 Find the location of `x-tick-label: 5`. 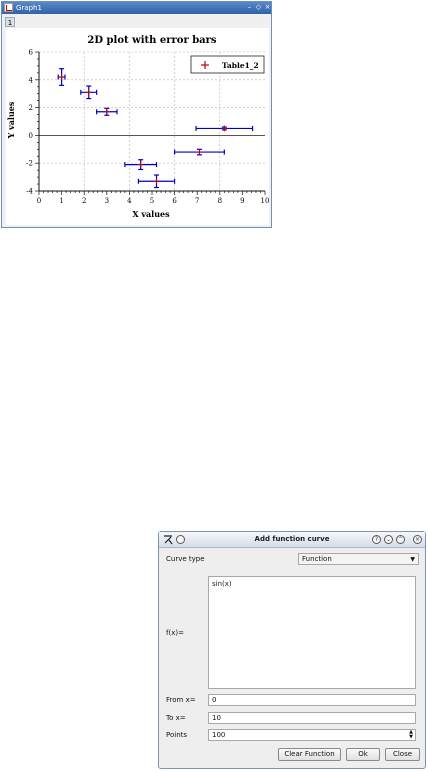

x-tick-label: 5 is located at coordinates (152, 201).